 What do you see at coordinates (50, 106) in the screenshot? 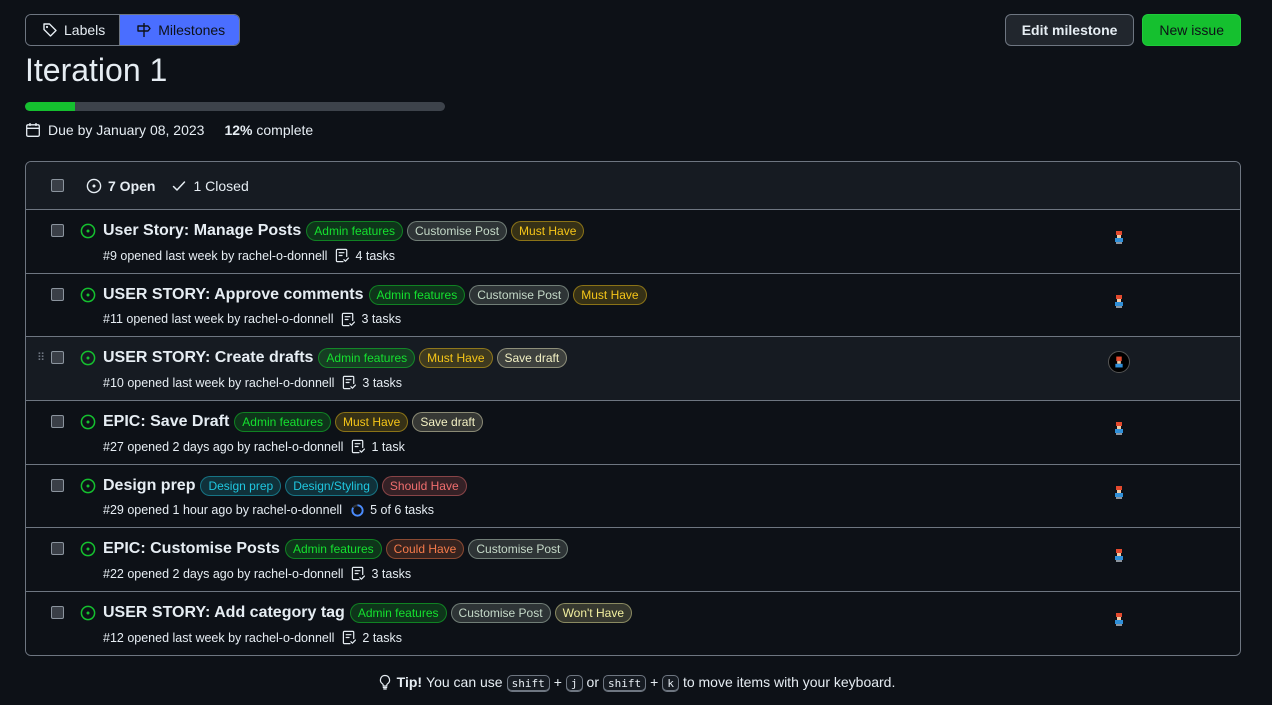
I see `milestone-progress-fill` at bounding box center [50, 106].